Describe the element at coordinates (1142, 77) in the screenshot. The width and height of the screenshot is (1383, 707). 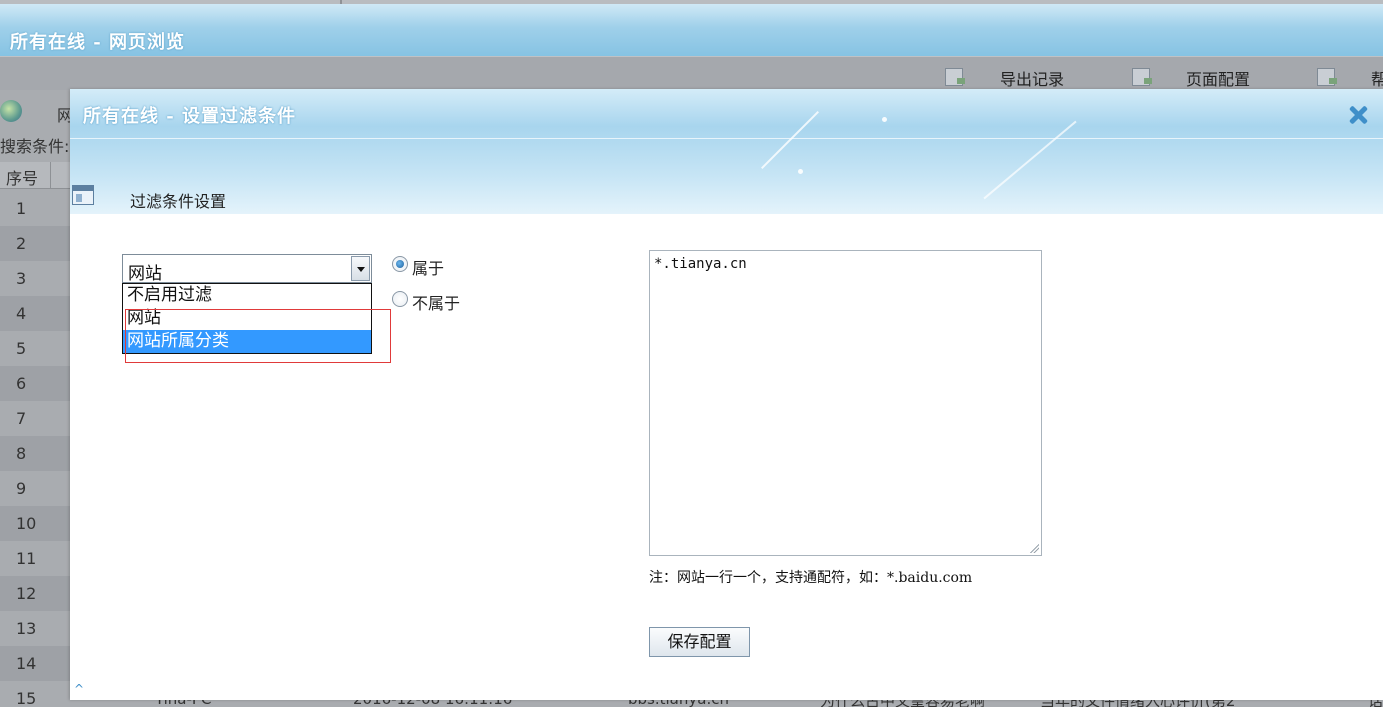
I see `page-config-icon` at that location.